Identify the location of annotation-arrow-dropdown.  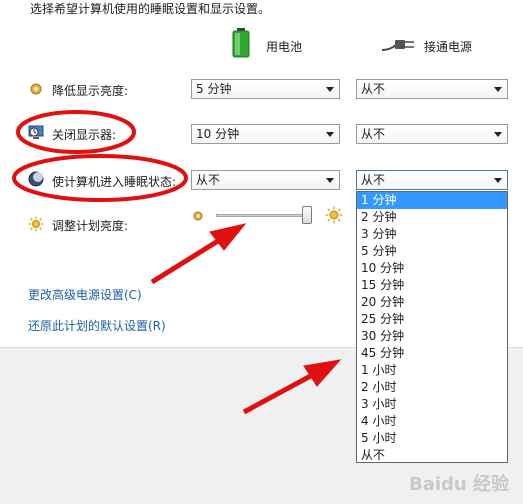
(281, 392).